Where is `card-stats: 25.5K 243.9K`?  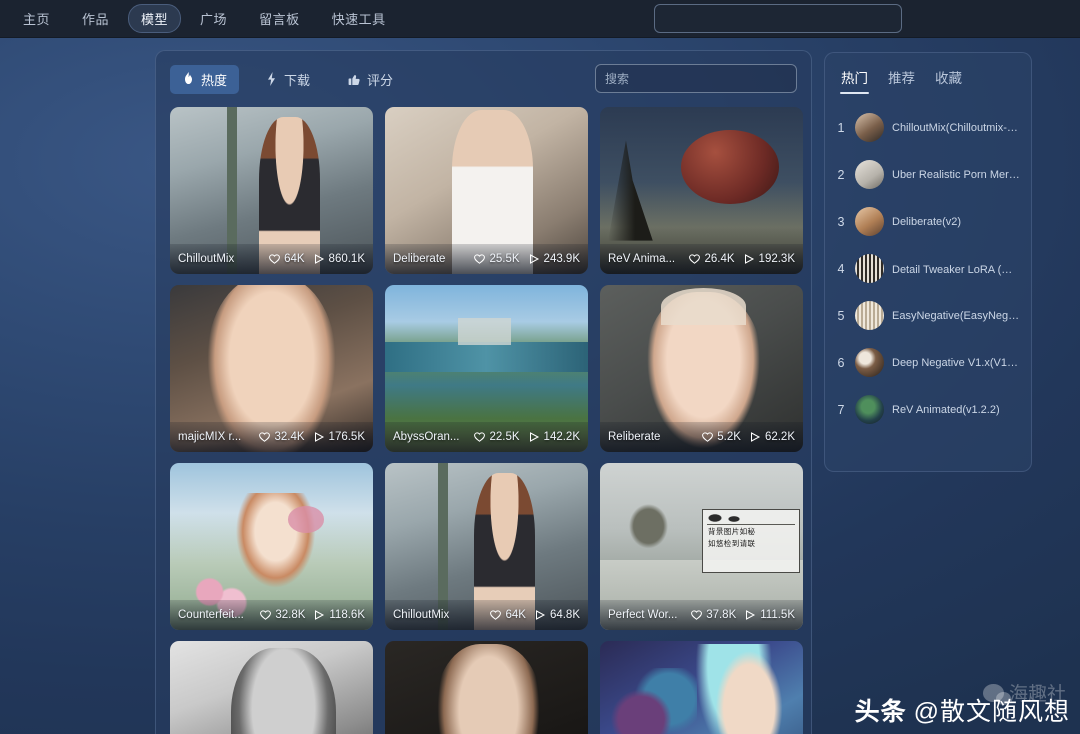
card-stats: 25.5K 243.9K is located at coordinates (527, 259).